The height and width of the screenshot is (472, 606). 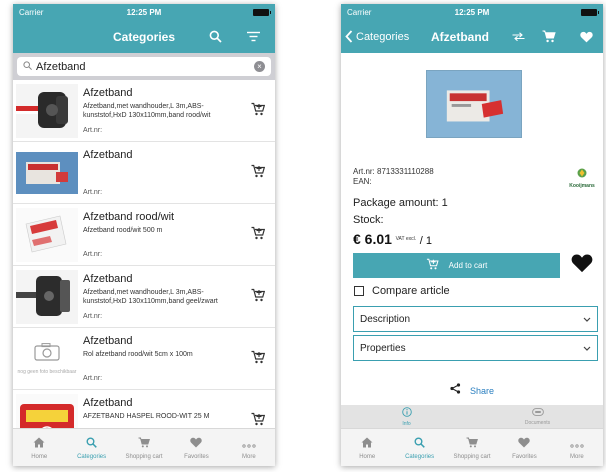 I want to click on detail-subtabs: Info Documents, so click(x=472, y=416).